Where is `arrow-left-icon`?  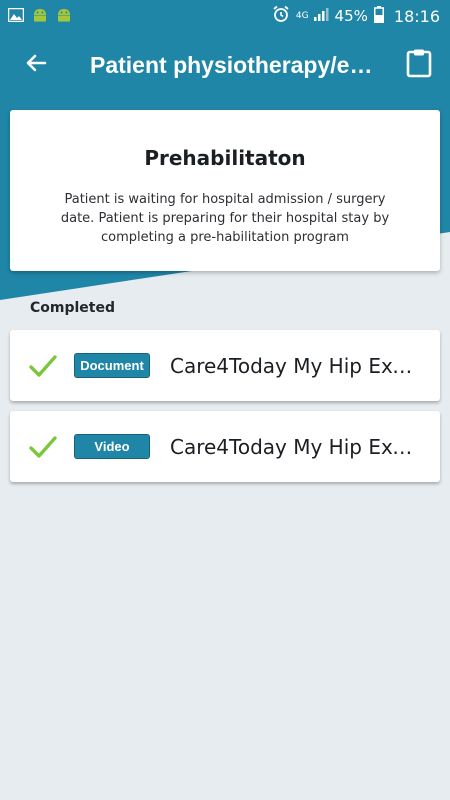 arrow-left-icon is located at coordinates (36, 65).